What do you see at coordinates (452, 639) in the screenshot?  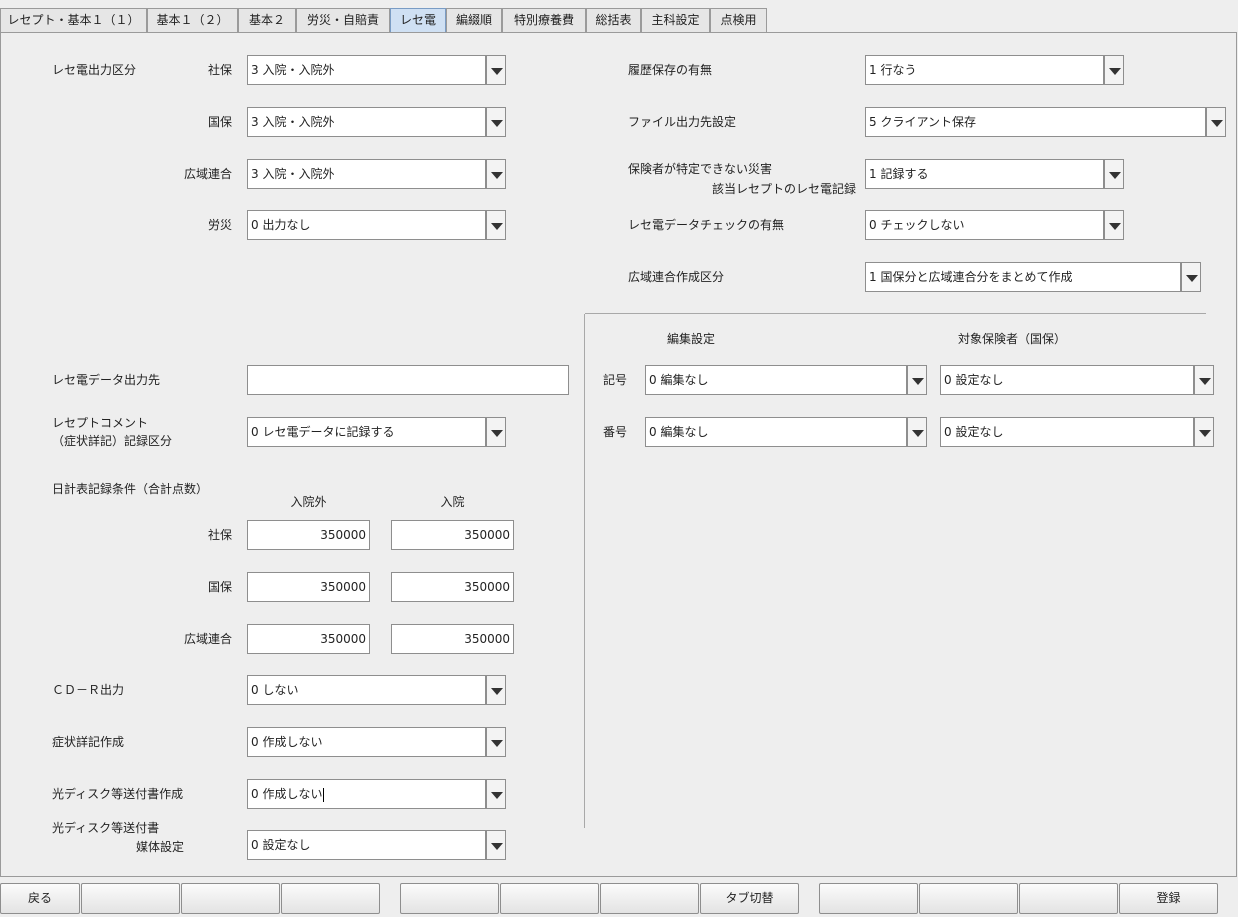 I see `daily-kouiki-inpatient-input: 350000` at bounding box center [452, 639].